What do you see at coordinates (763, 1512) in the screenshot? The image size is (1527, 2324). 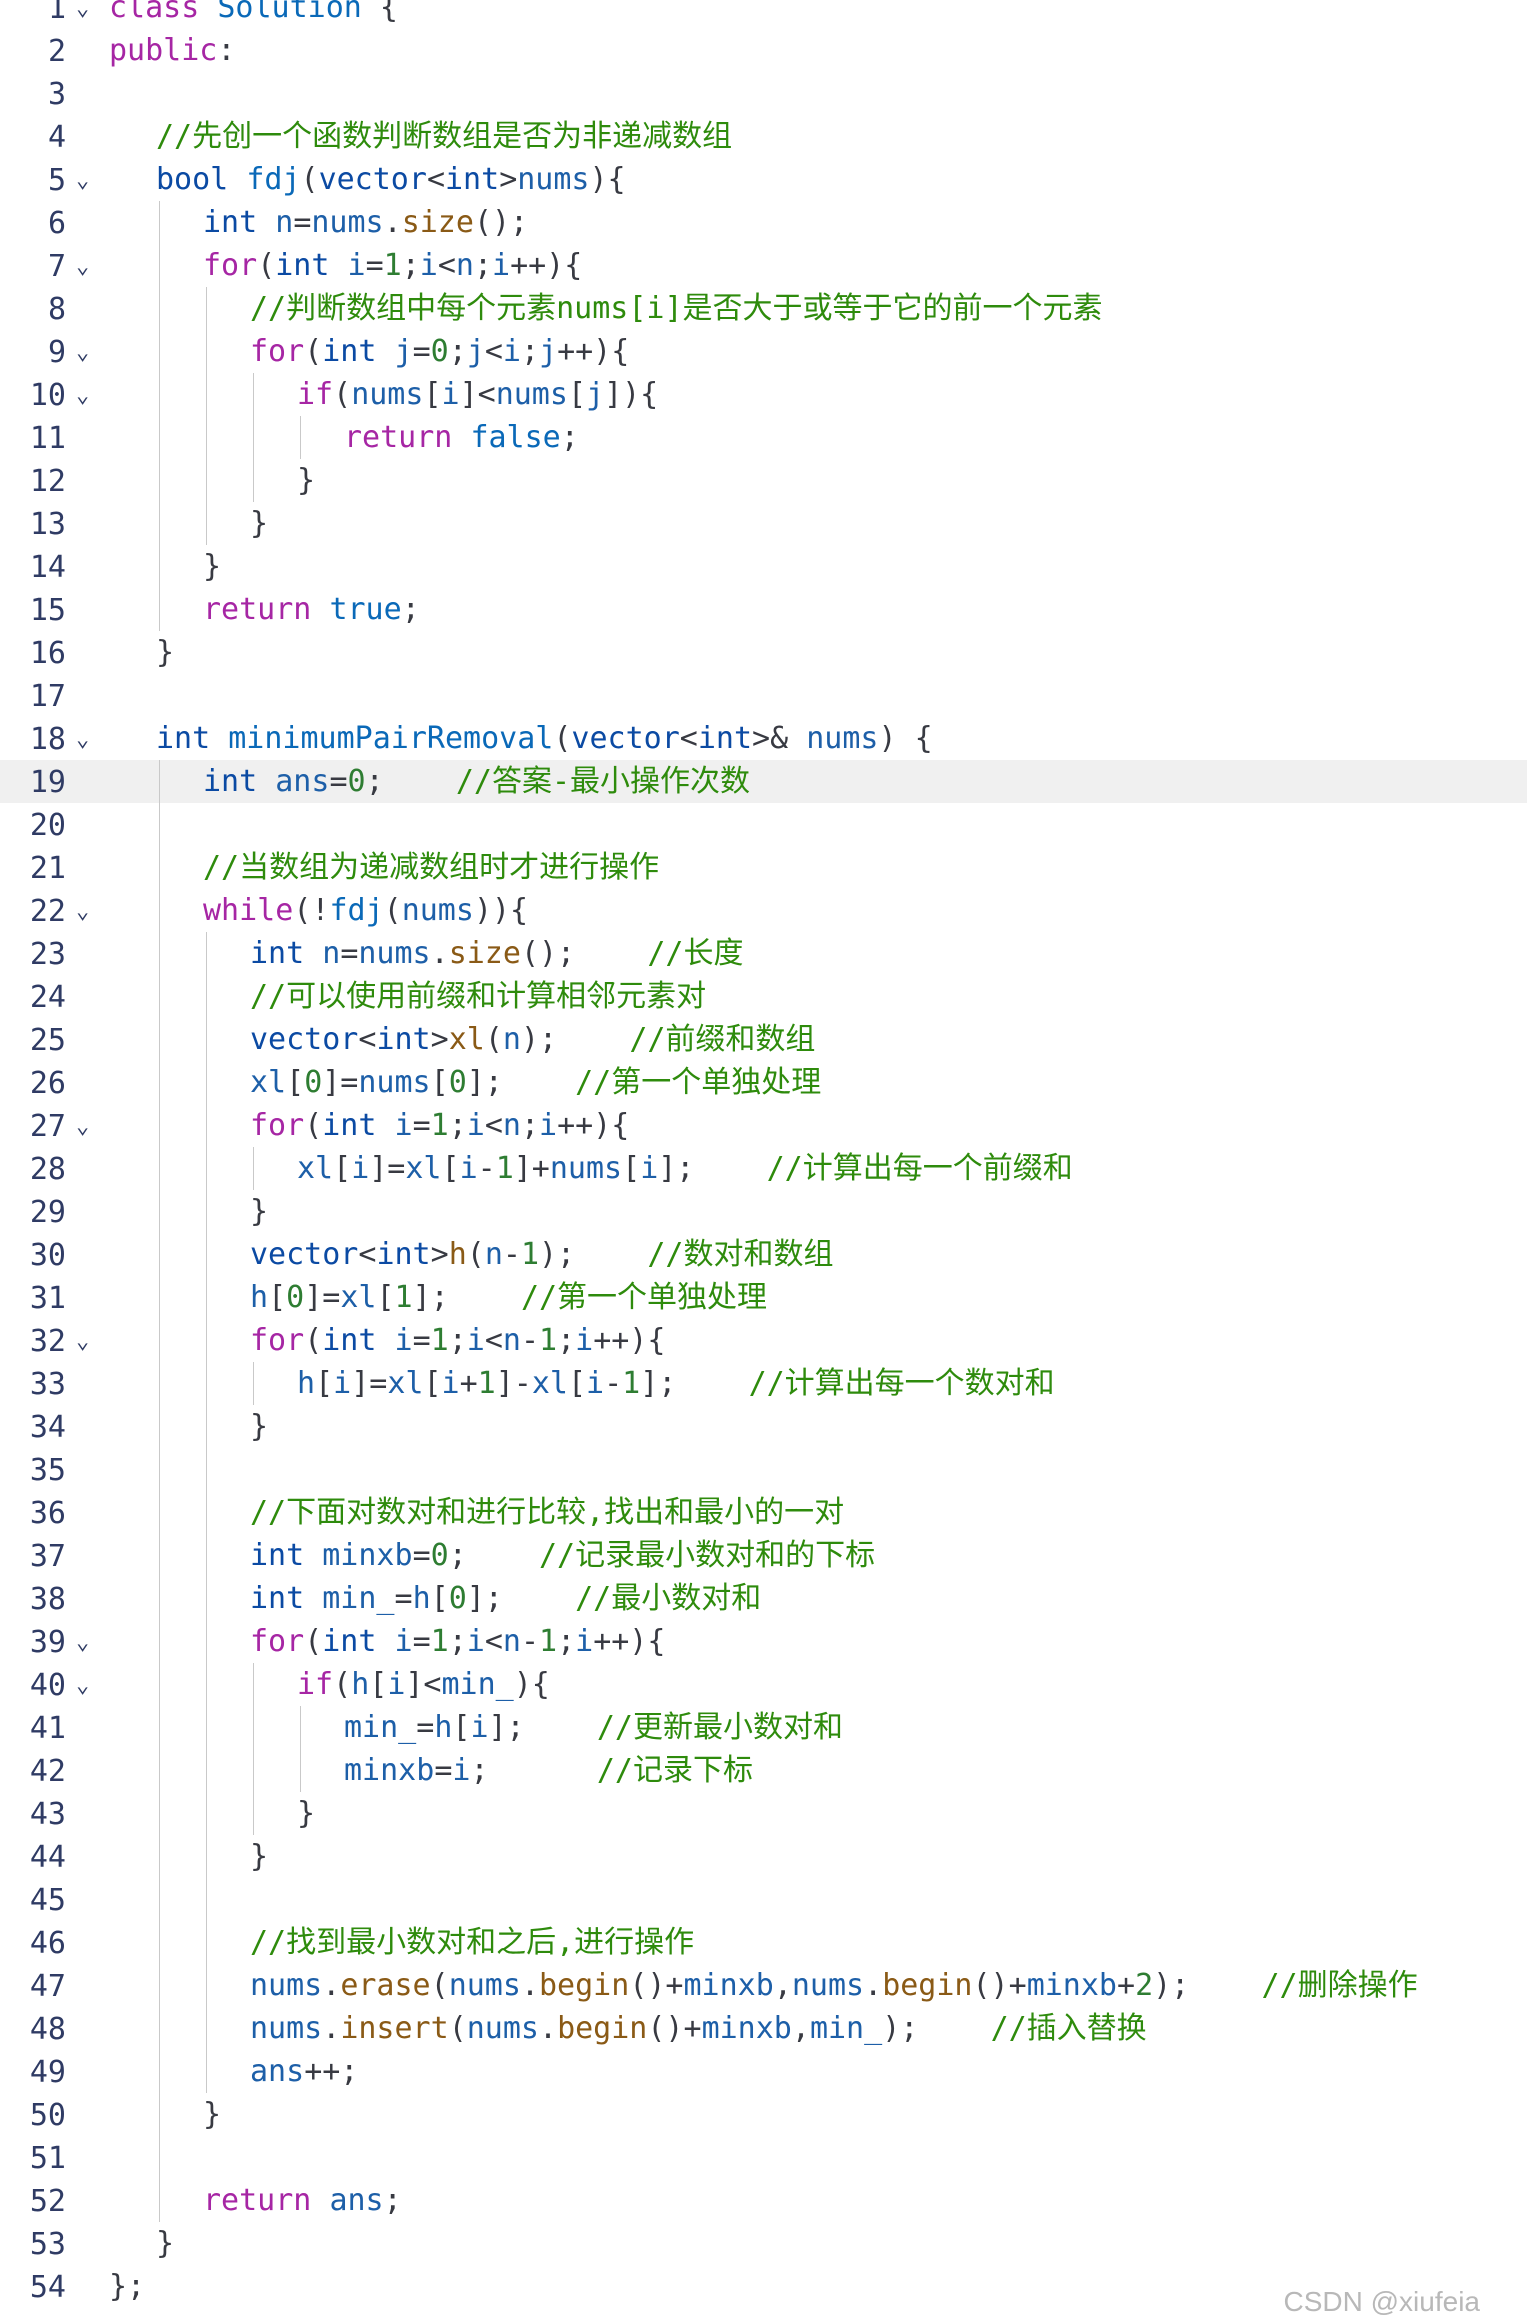 I see `code-line: 36 //下面对数对和进行比较,找出和最小的一对` at bounding box center [763, 1512].